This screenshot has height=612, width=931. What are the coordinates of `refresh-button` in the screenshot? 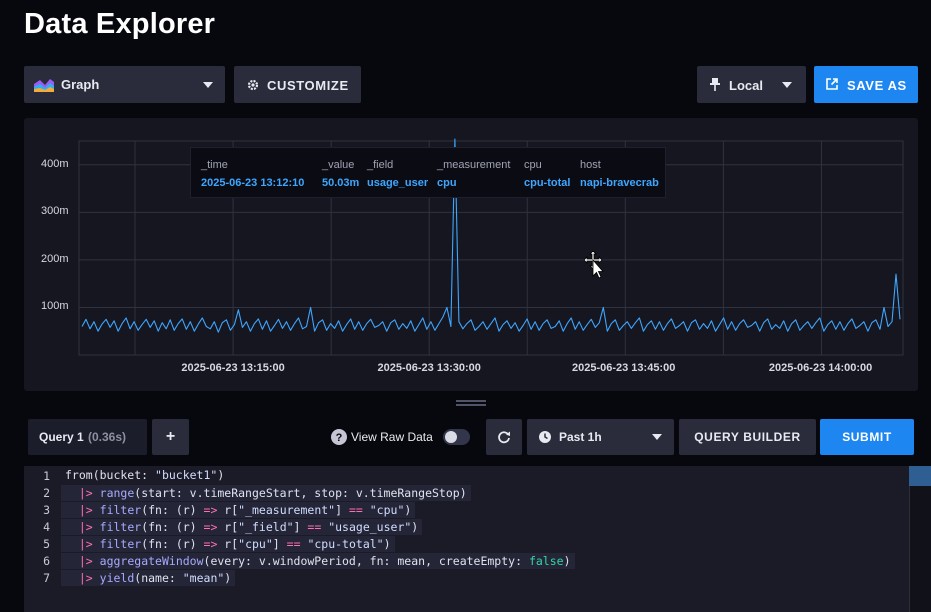 It's located at (504, 437).